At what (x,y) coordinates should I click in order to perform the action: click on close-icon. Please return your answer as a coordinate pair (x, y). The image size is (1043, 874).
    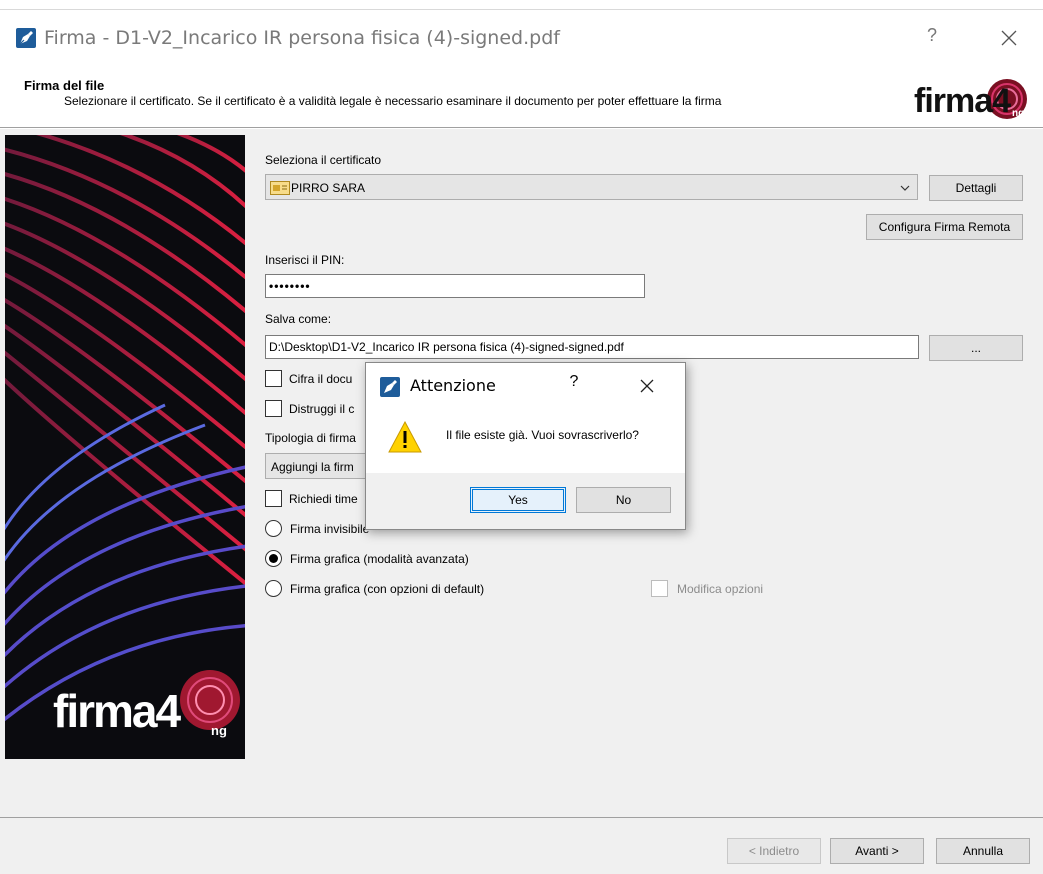
    Looking at the image, I should click on (1009, 38).